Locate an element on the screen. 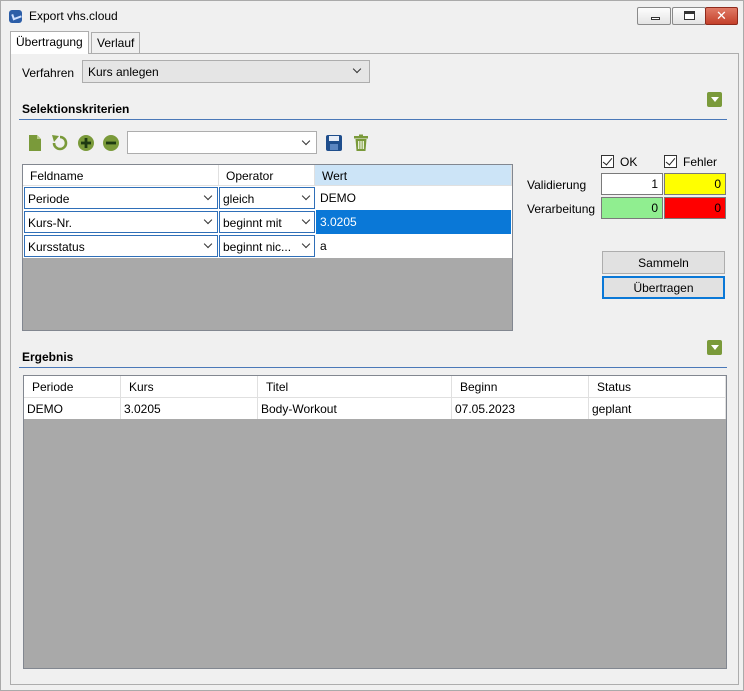  title-bar: Export vhs.cloud ✕ is located at coordinates (372, 16).